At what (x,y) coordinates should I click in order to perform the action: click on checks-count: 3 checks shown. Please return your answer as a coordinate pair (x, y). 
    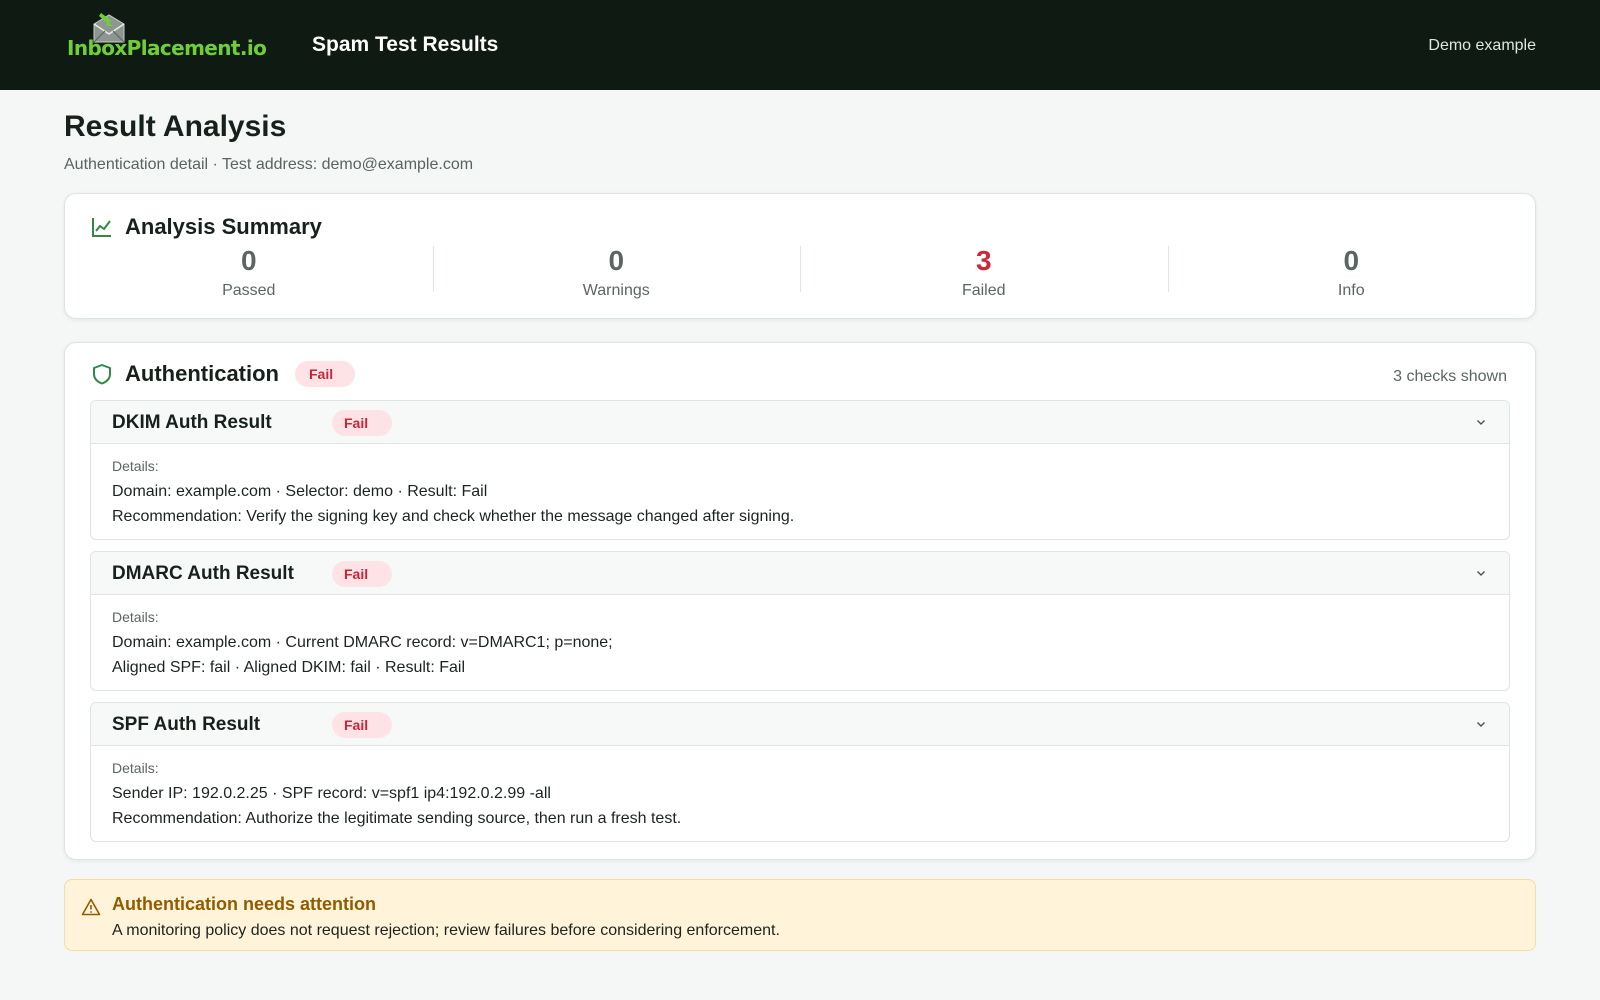
    Looking at the image, I should click on (1450, 376).